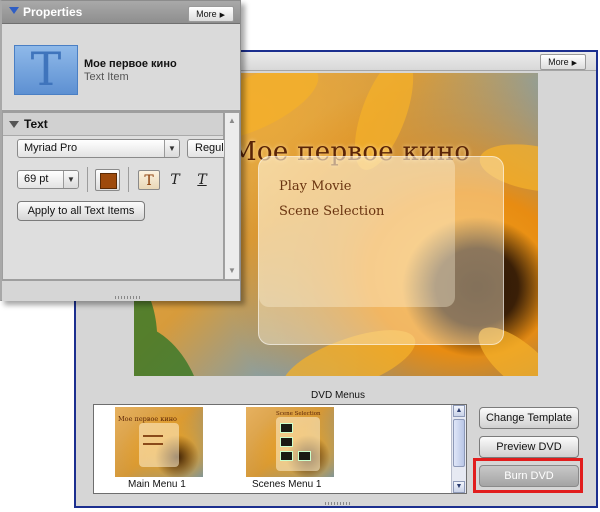 Image resolution: width=600 pixels, height=512 pixels. What do you see at coordinates (315, 186) in the screenshot?
I see `play-movie-link: Play Movie` at bounding box center [315, 186].